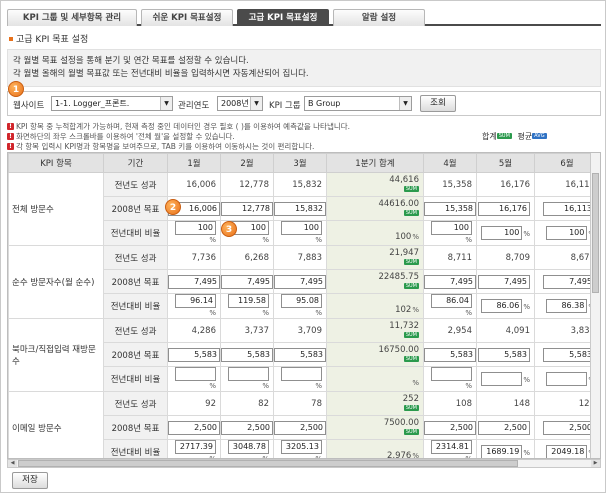 The width and height of the screenshot is (606, 493). I want to click on ratio-input: 119.58, so click(248, 301).